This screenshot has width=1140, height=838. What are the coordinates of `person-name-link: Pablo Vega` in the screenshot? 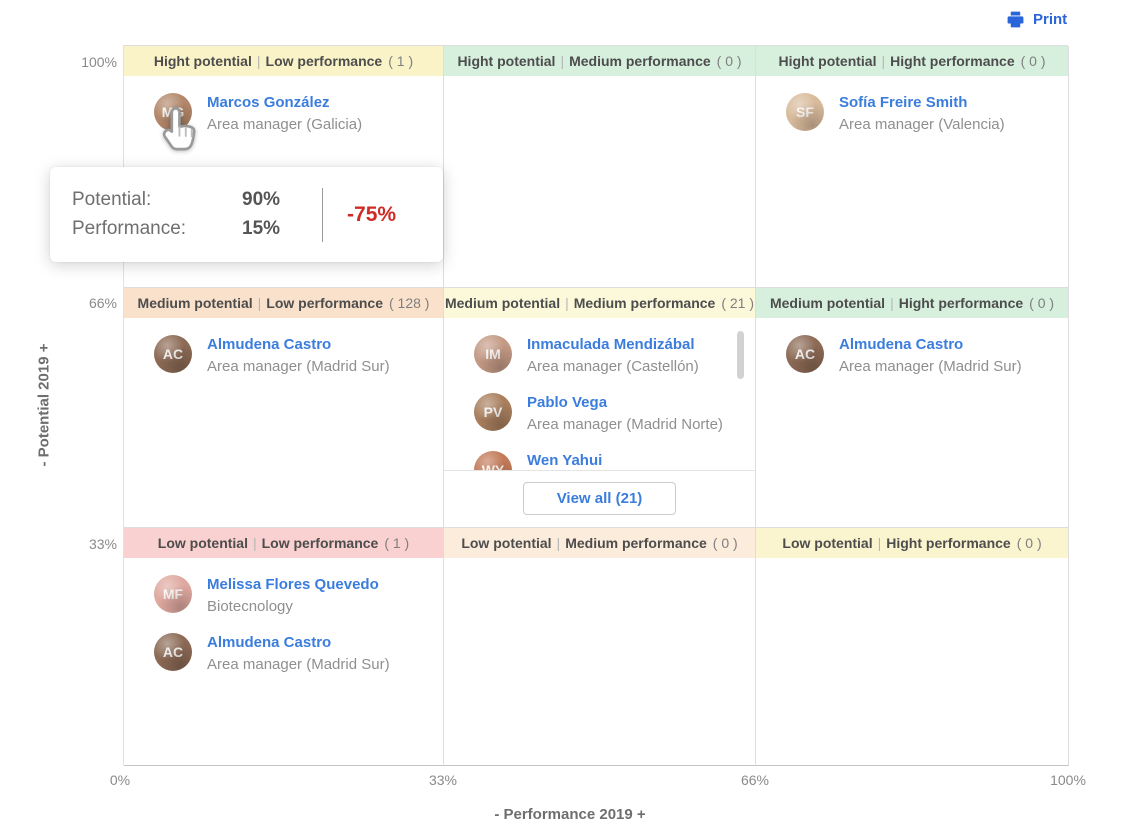 It's located at (625, 403).